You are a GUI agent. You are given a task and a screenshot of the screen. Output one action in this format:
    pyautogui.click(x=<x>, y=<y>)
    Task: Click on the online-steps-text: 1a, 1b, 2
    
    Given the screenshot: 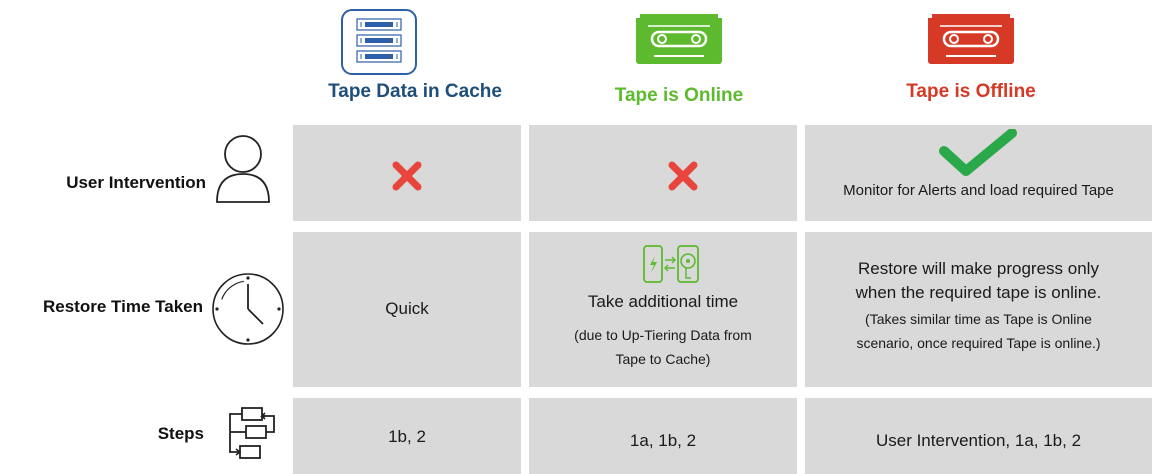 What is the action you would take?
    pyautogui.click(x=663, y=440)
    